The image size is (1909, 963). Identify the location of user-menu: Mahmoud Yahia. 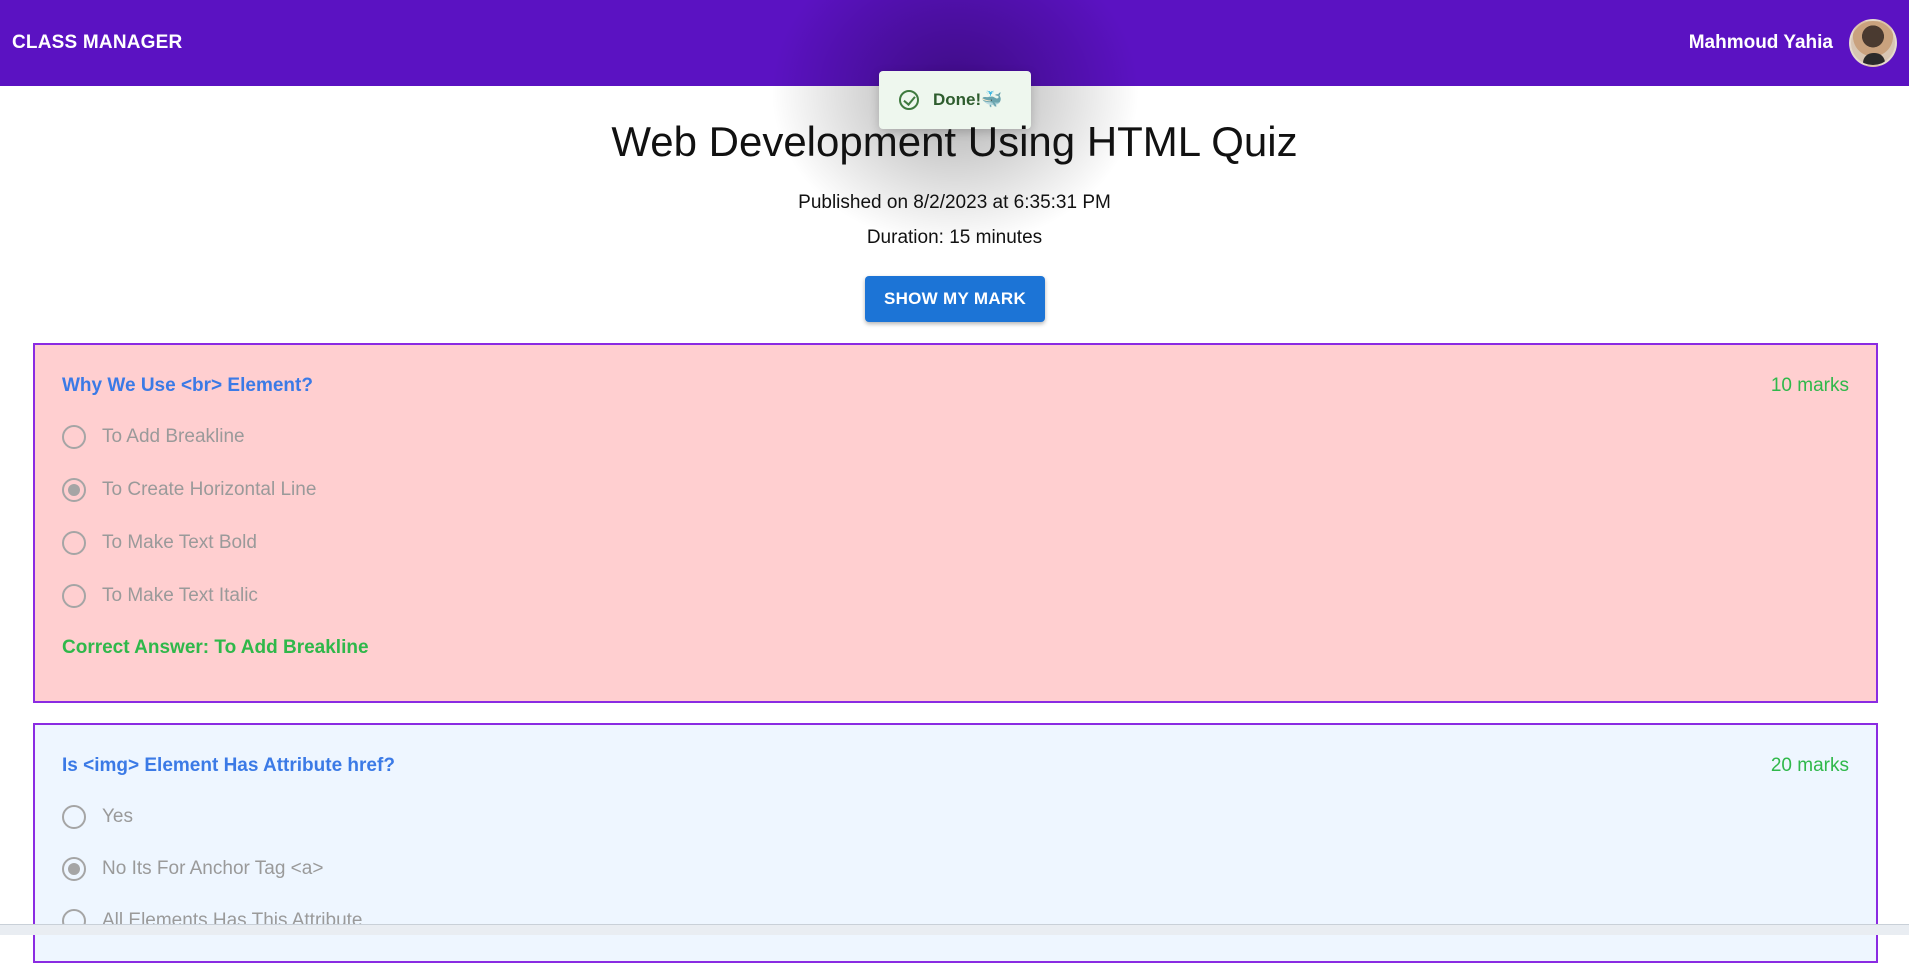
(1793, 43).